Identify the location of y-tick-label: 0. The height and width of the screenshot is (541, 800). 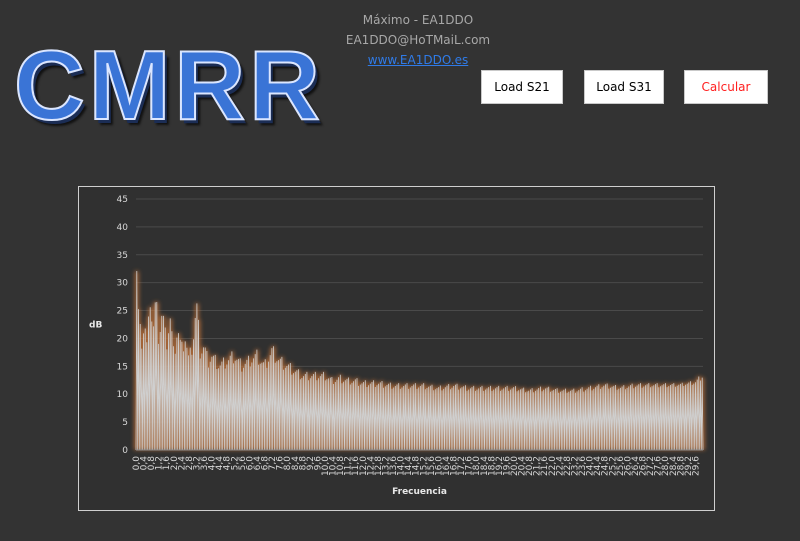
(125, 451).